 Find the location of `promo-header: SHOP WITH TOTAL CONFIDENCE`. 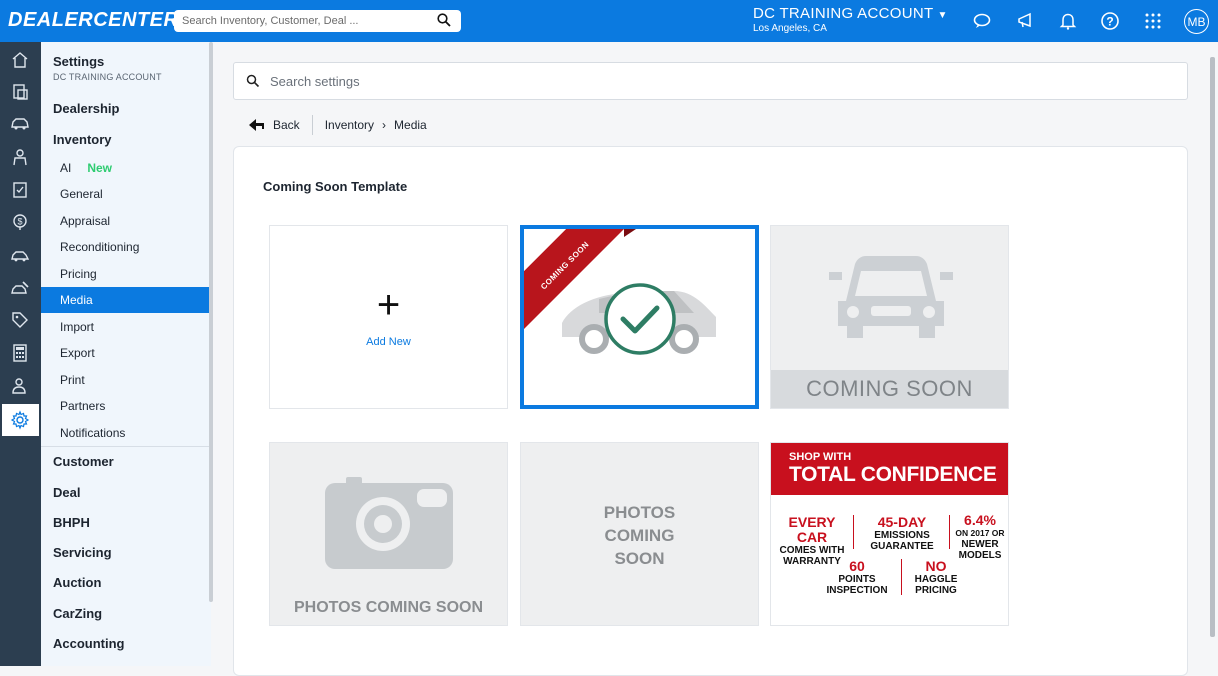

promo-header: SHOP WITH TOTAL CONFIDENCE is located at coordinates (889, 469).